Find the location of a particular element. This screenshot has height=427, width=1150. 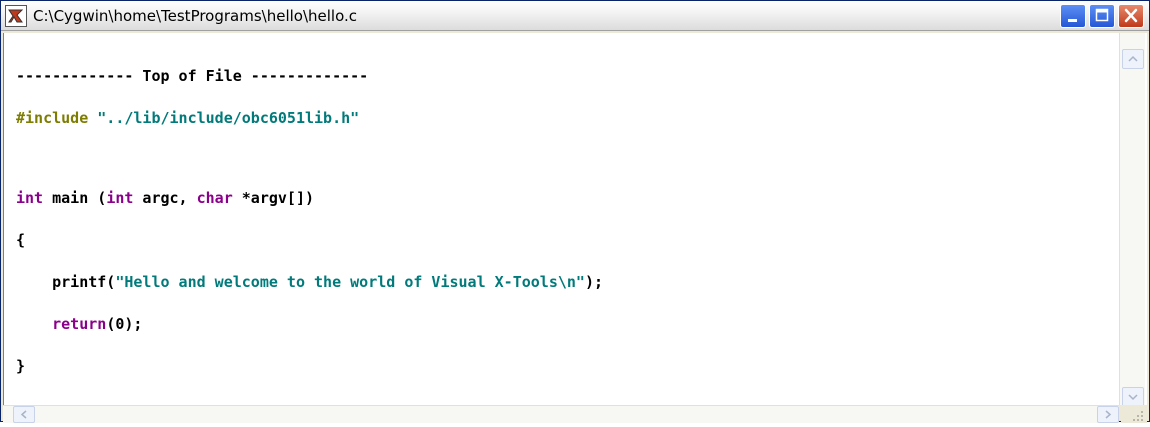

scroll-left-button is located at coordinates (24, 414).